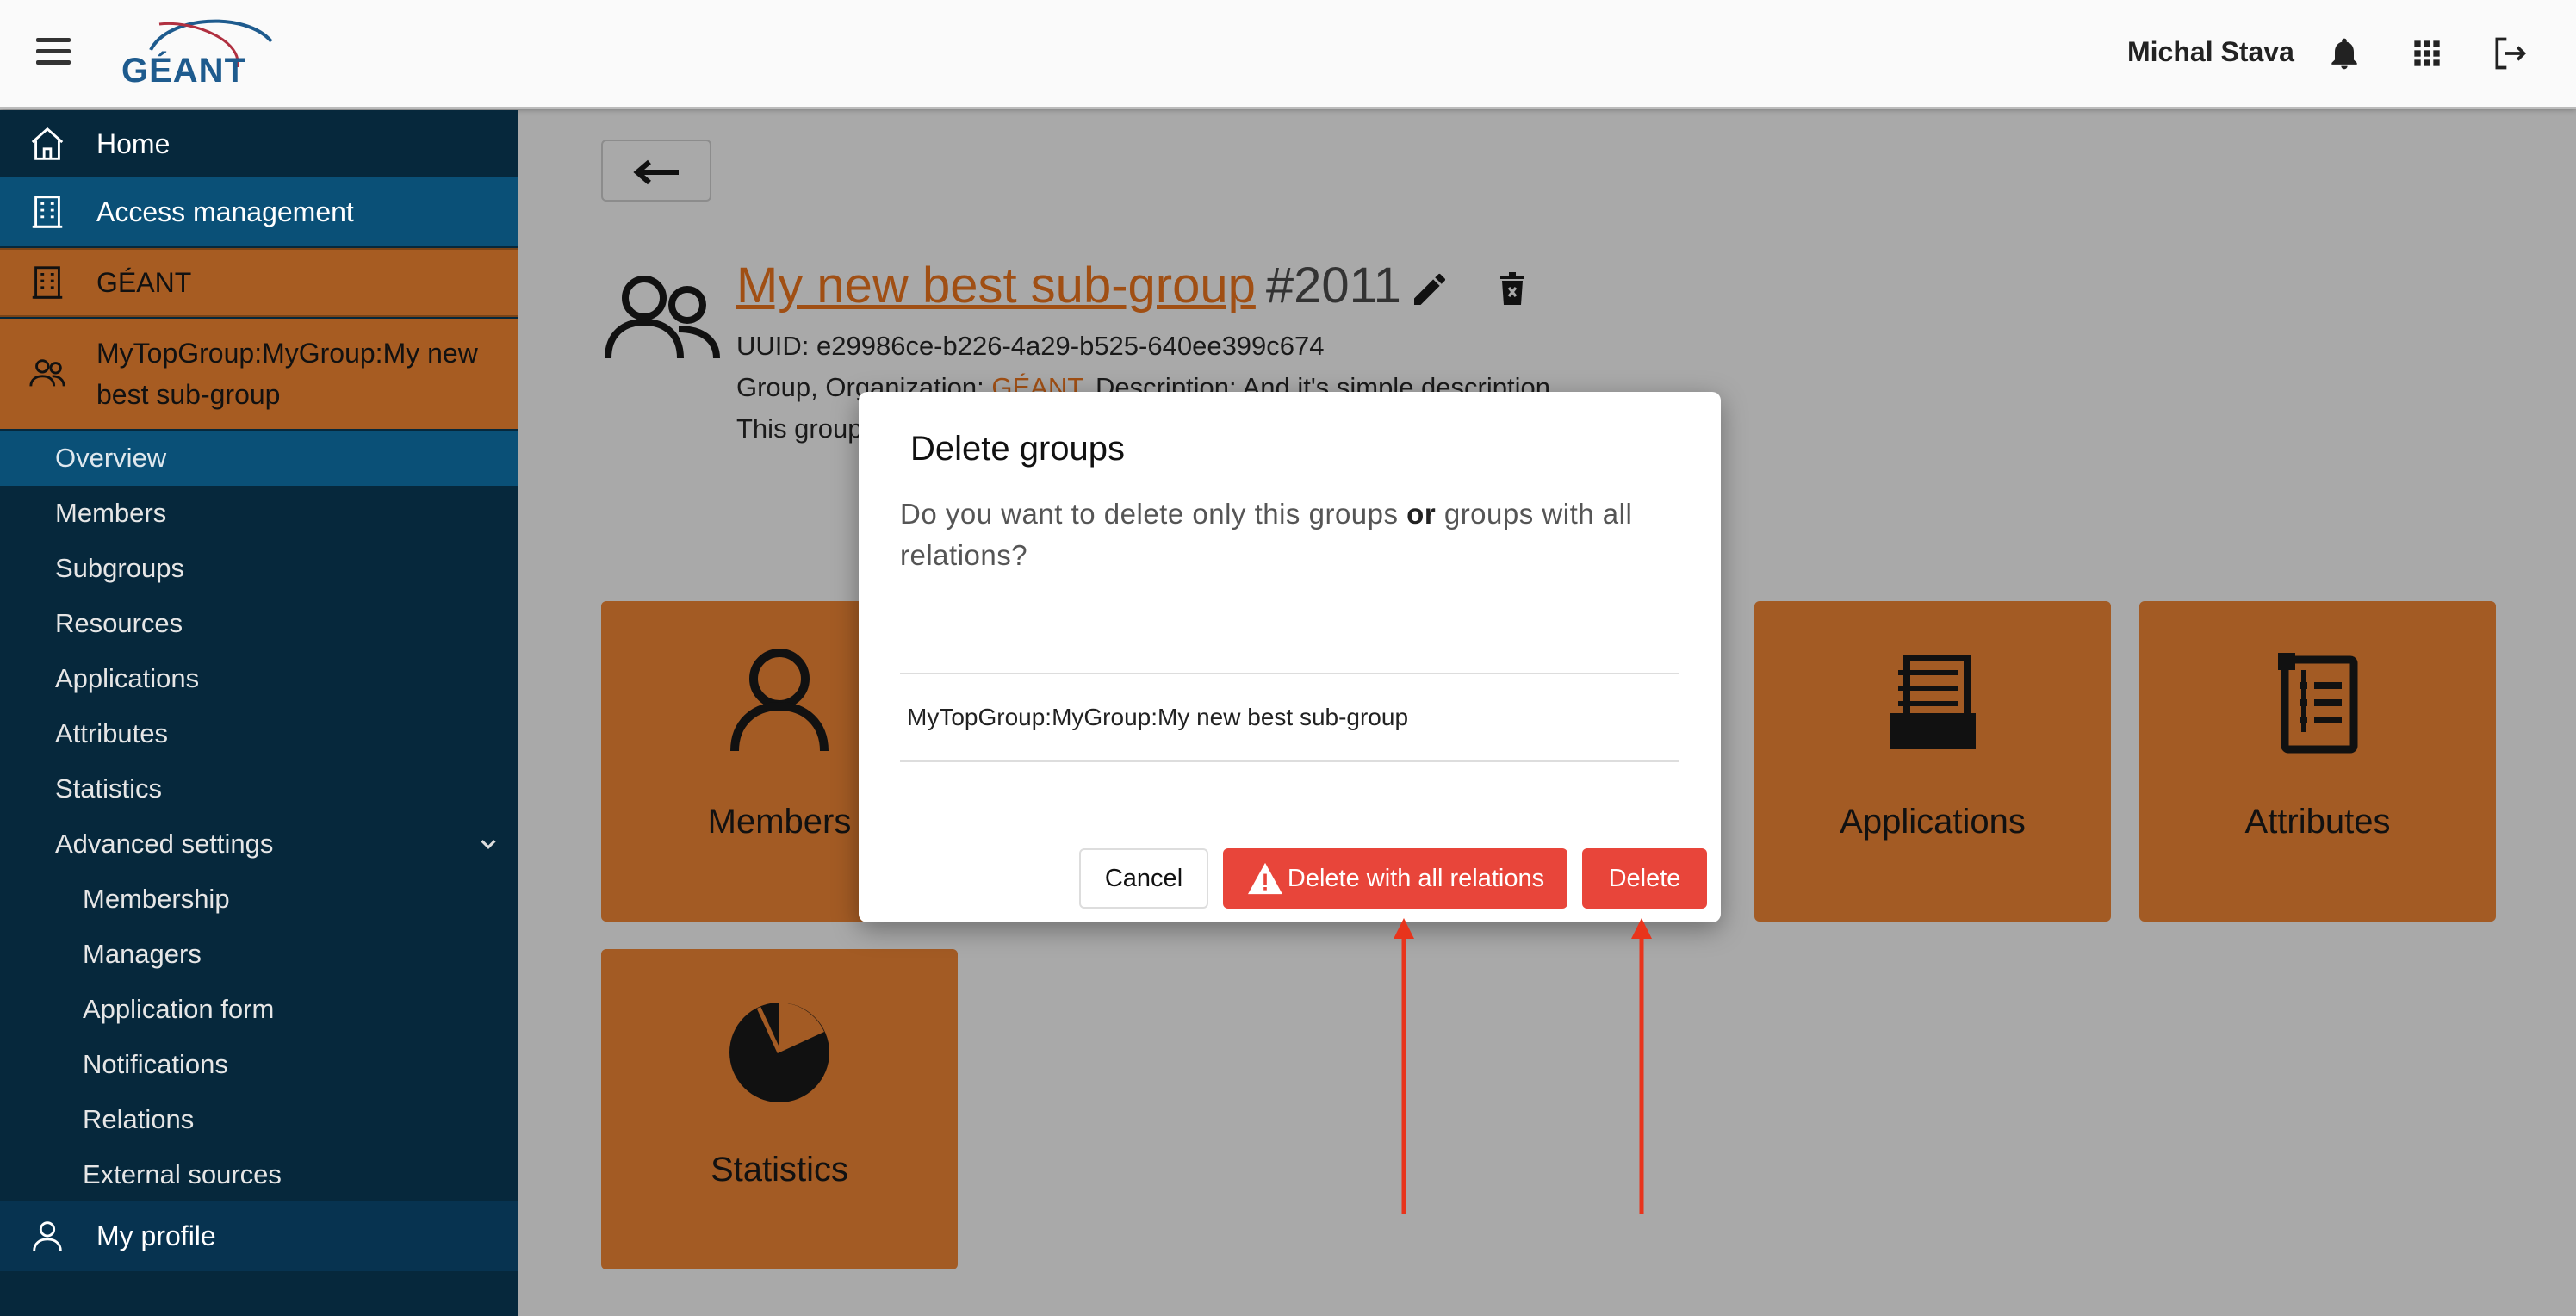  I want to click on page-title: My new best sub-group #2011, so click(1069, 285).